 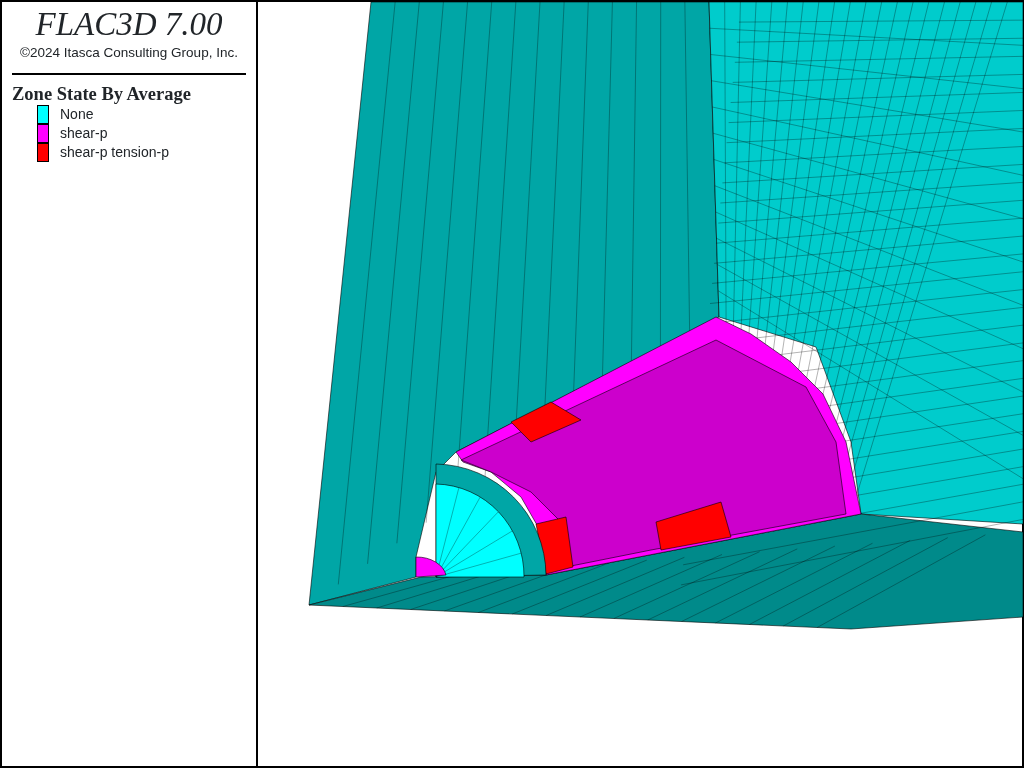 What do you see at coordinates (84, 134) in the screenshot?
I see `legend-label: shear-p` at bounding box center [84, 134].